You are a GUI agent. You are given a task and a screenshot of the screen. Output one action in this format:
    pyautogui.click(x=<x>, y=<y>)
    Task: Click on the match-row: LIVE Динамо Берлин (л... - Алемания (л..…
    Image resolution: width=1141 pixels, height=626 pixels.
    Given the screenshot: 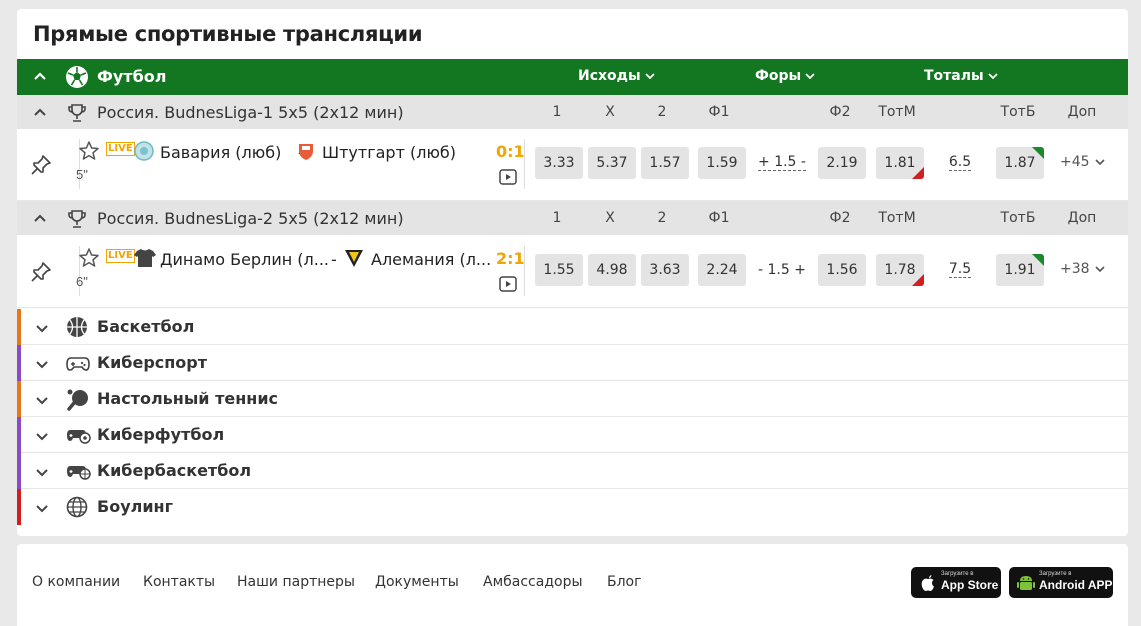 What is the action you would take?
    pyautogui.click(x=572, y=272)
    